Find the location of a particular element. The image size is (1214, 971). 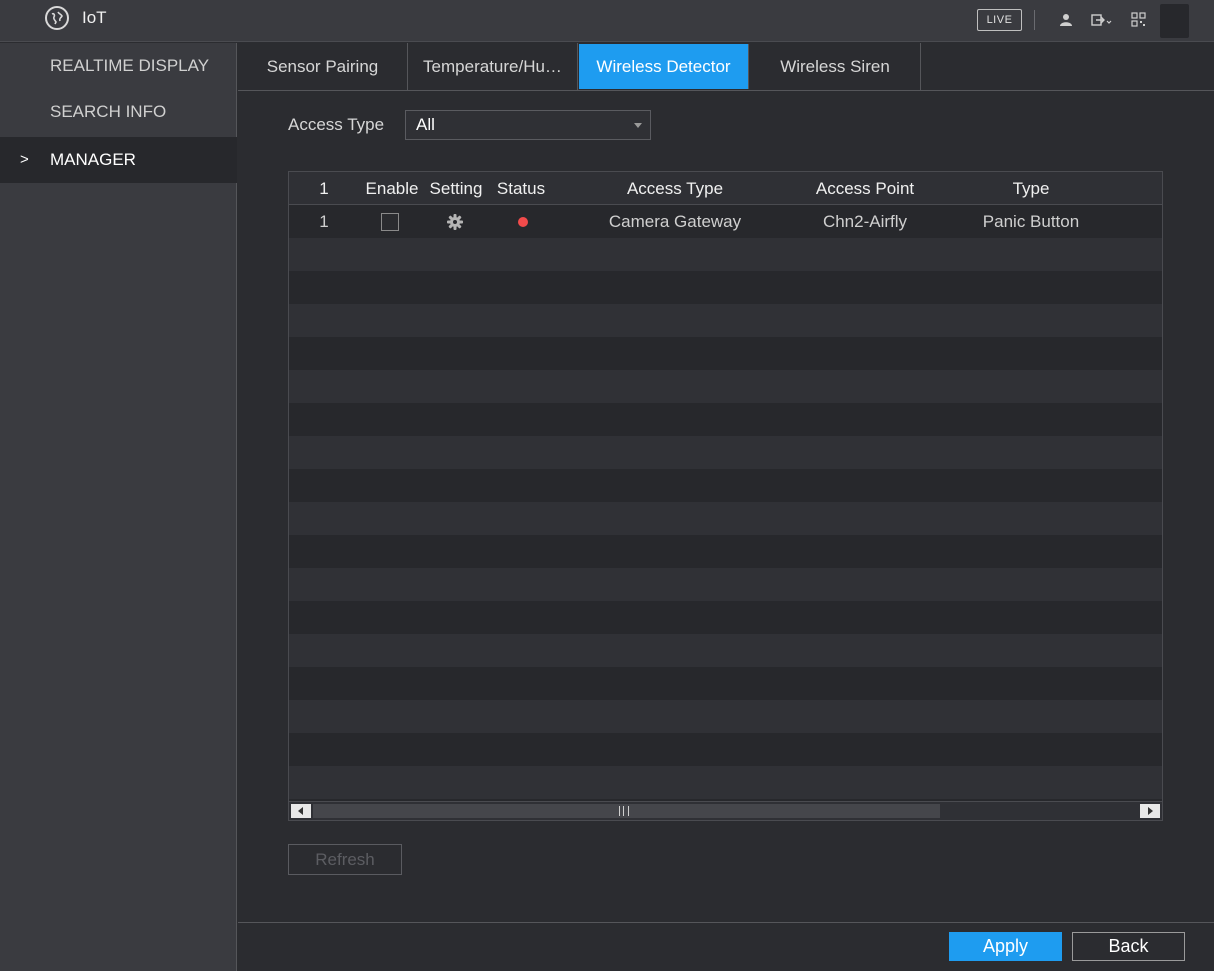

sidebar-item-label: MANAGER is located at coordinates (93, 159).